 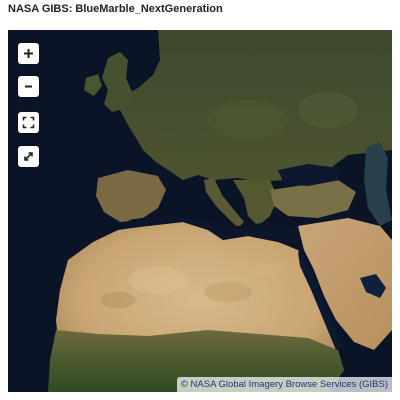 I want to click on fullscreen-button, so click(x=28, y=156).